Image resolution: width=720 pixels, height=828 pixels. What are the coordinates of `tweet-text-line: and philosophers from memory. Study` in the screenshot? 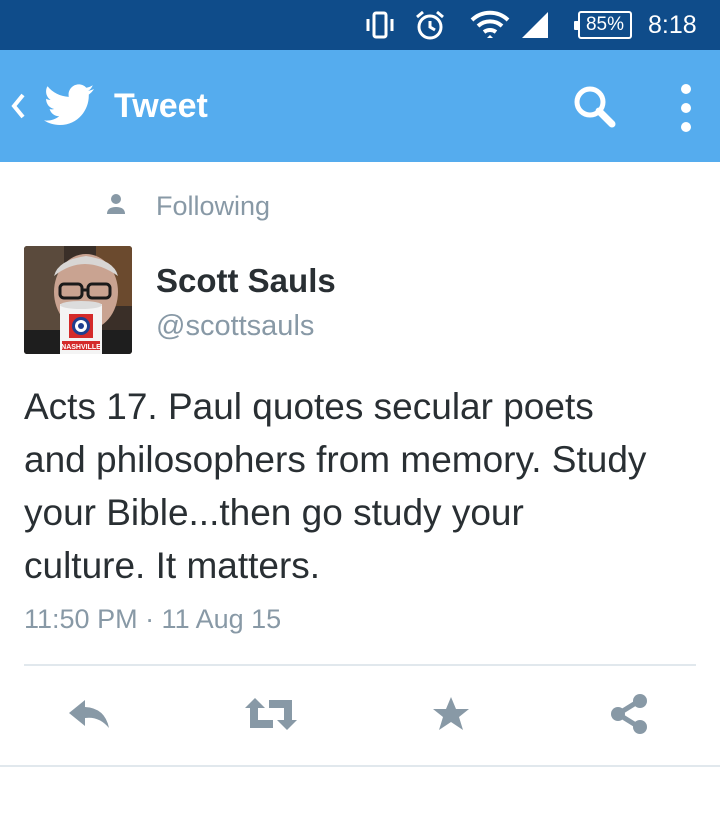 It's located at (335, 459).